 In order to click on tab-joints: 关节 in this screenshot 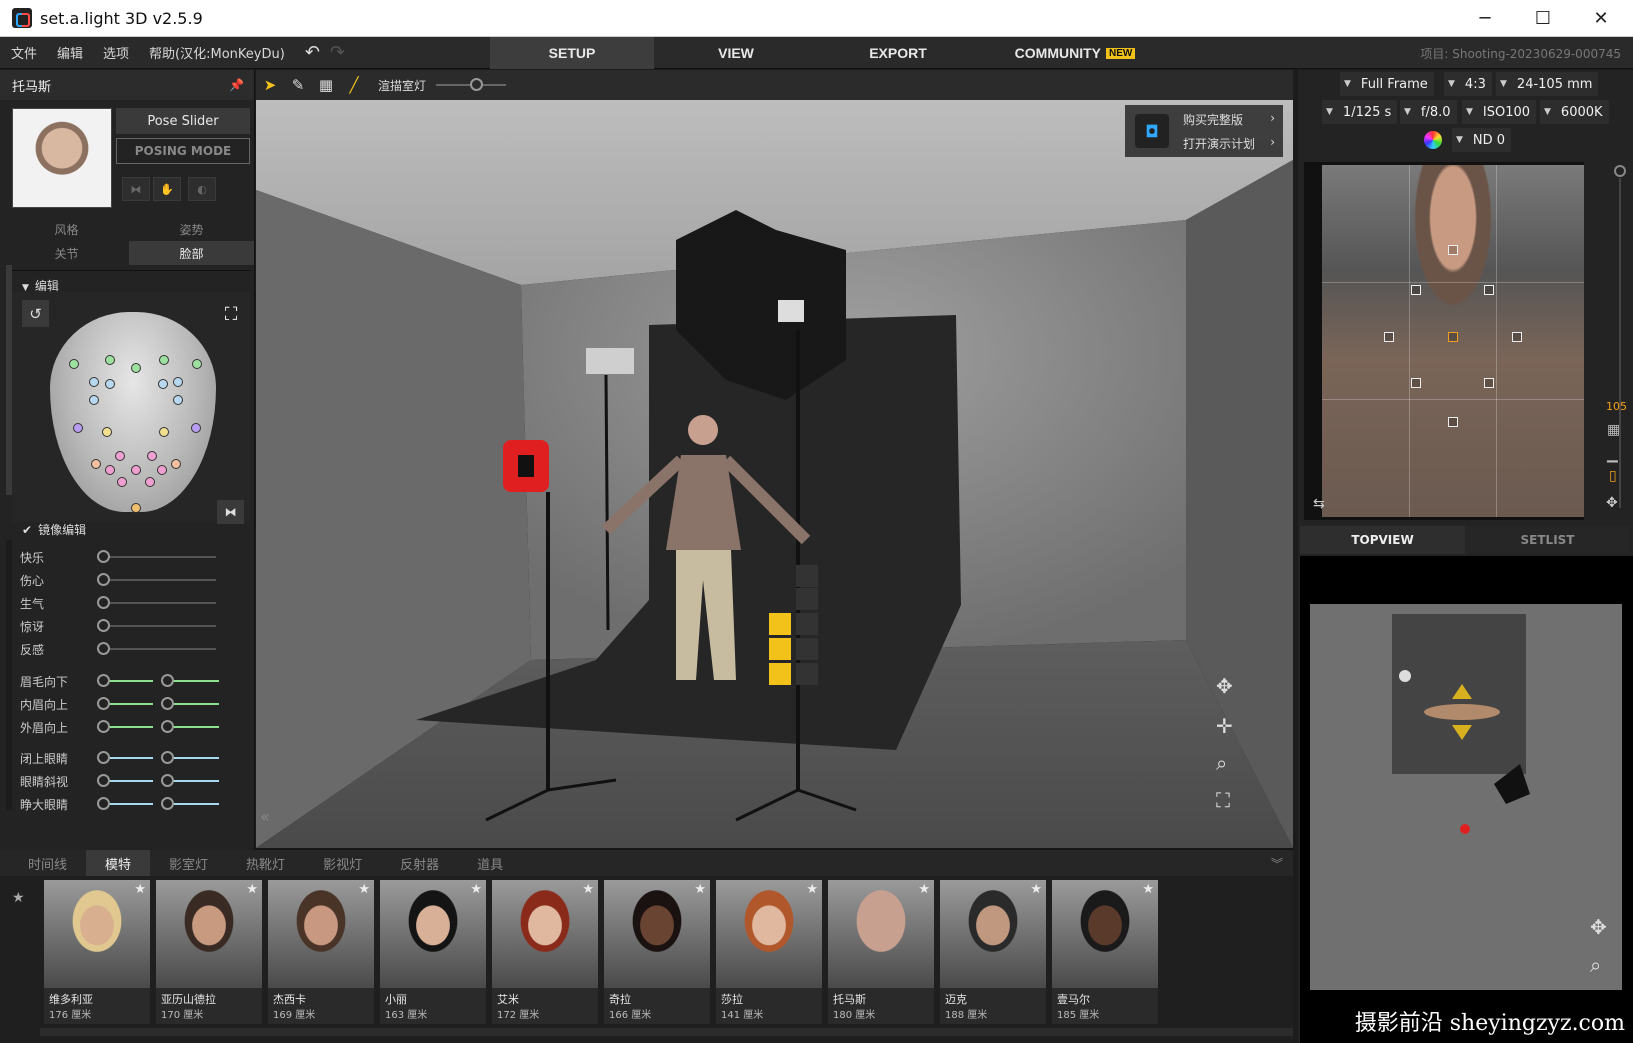, I will do `click(66, 253)`.